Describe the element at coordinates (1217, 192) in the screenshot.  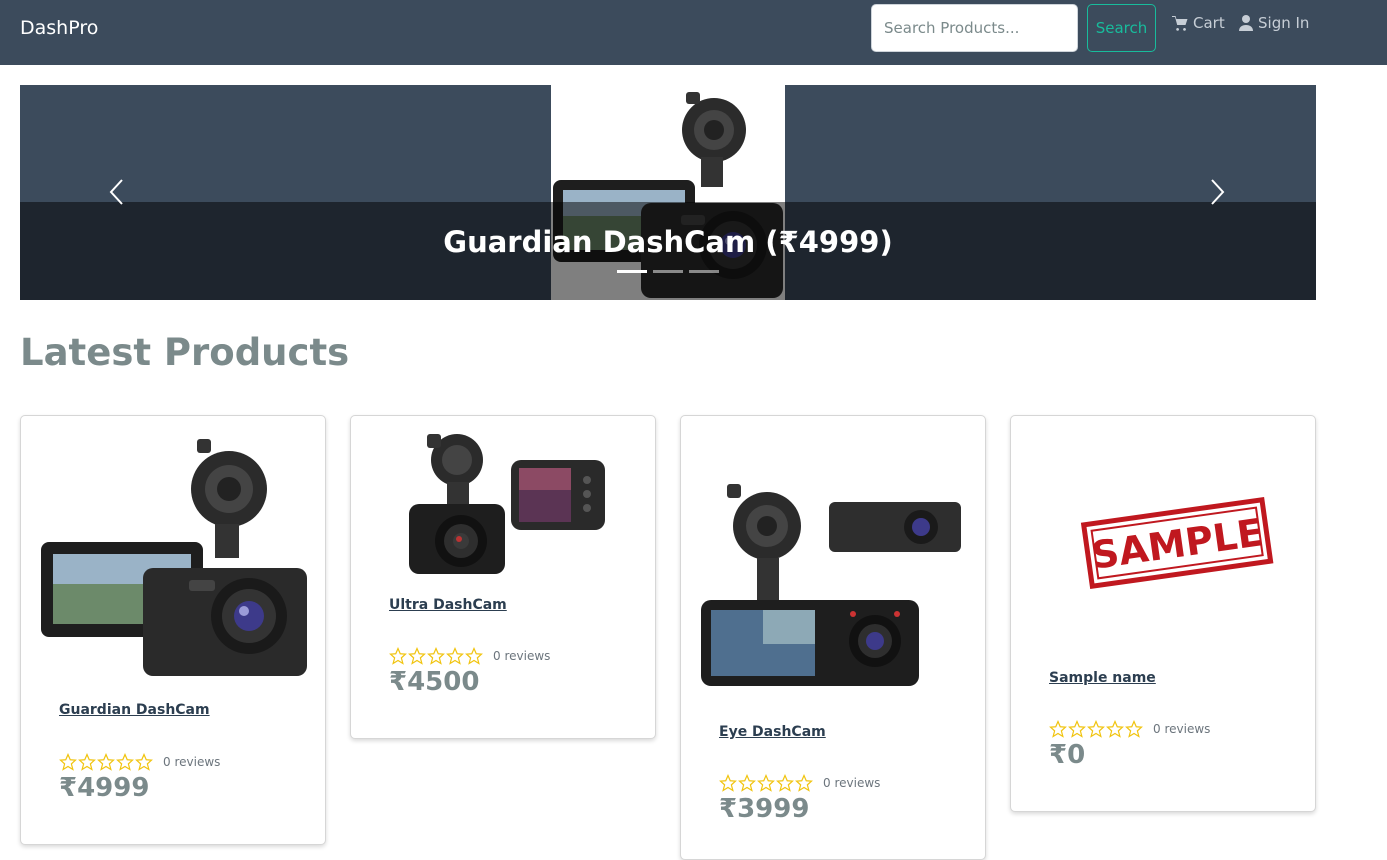
I see `chevron-right-icon` at that location.